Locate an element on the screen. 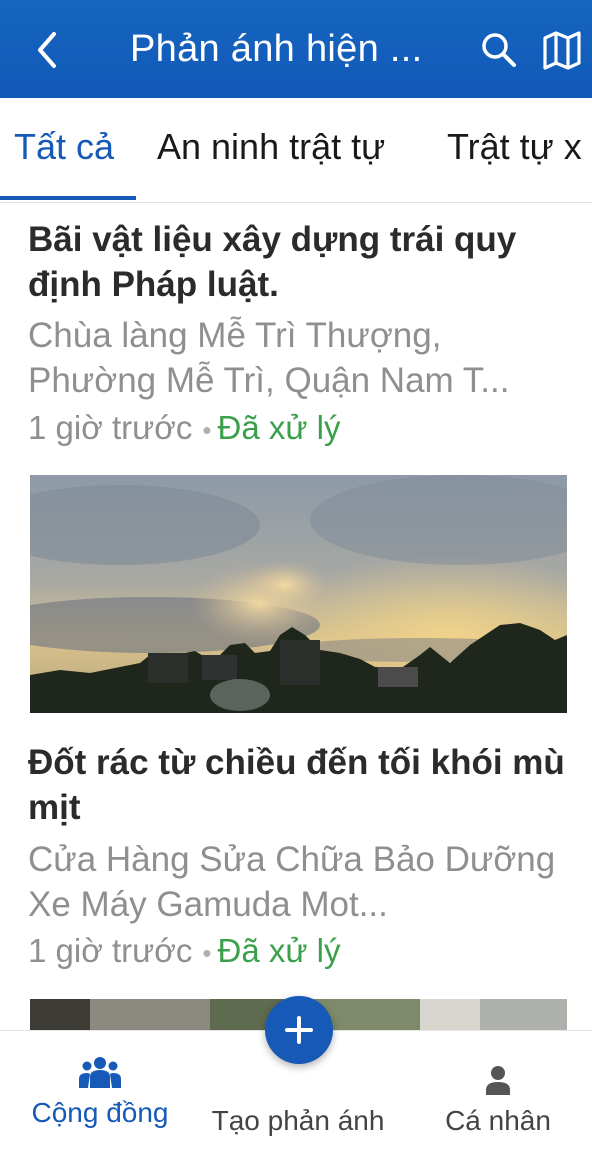  tab-traffic-order: Trật tự x is located at coordinates (514, 147).